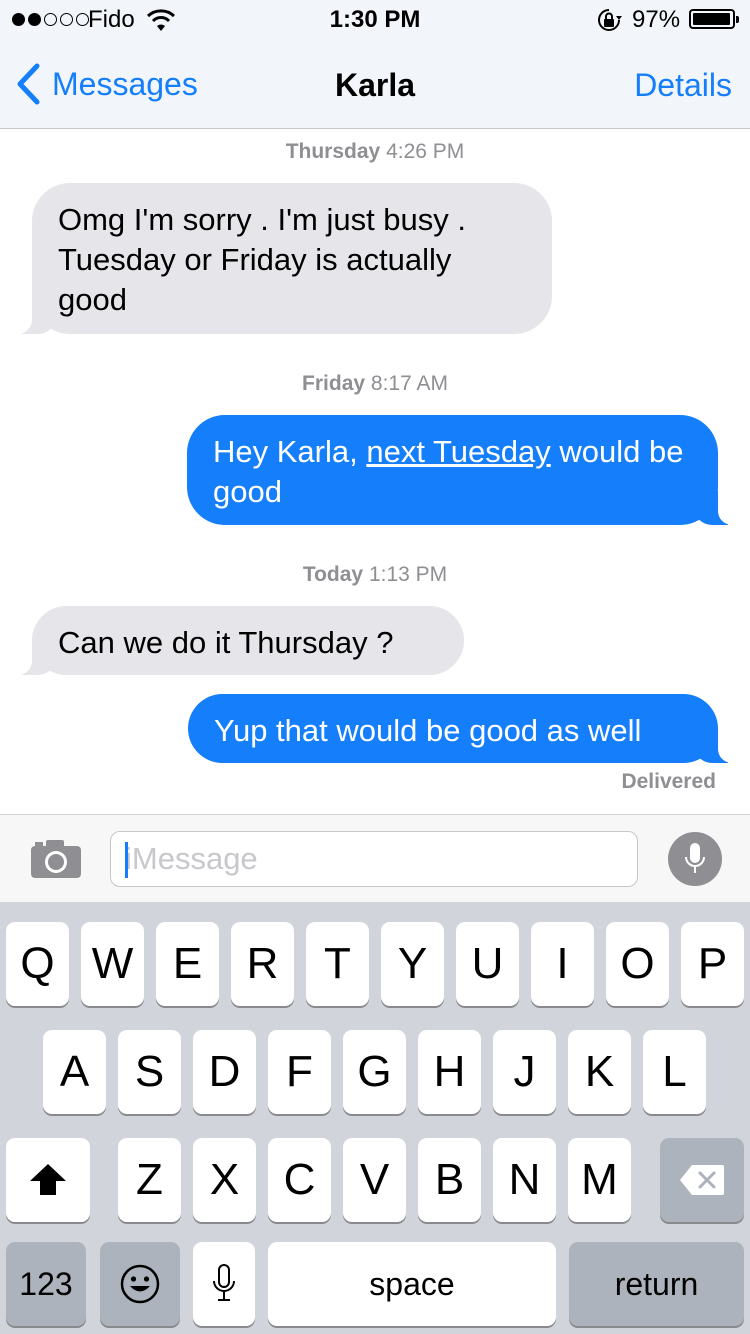  I want to click on key-n: N, so click(524, 1180).